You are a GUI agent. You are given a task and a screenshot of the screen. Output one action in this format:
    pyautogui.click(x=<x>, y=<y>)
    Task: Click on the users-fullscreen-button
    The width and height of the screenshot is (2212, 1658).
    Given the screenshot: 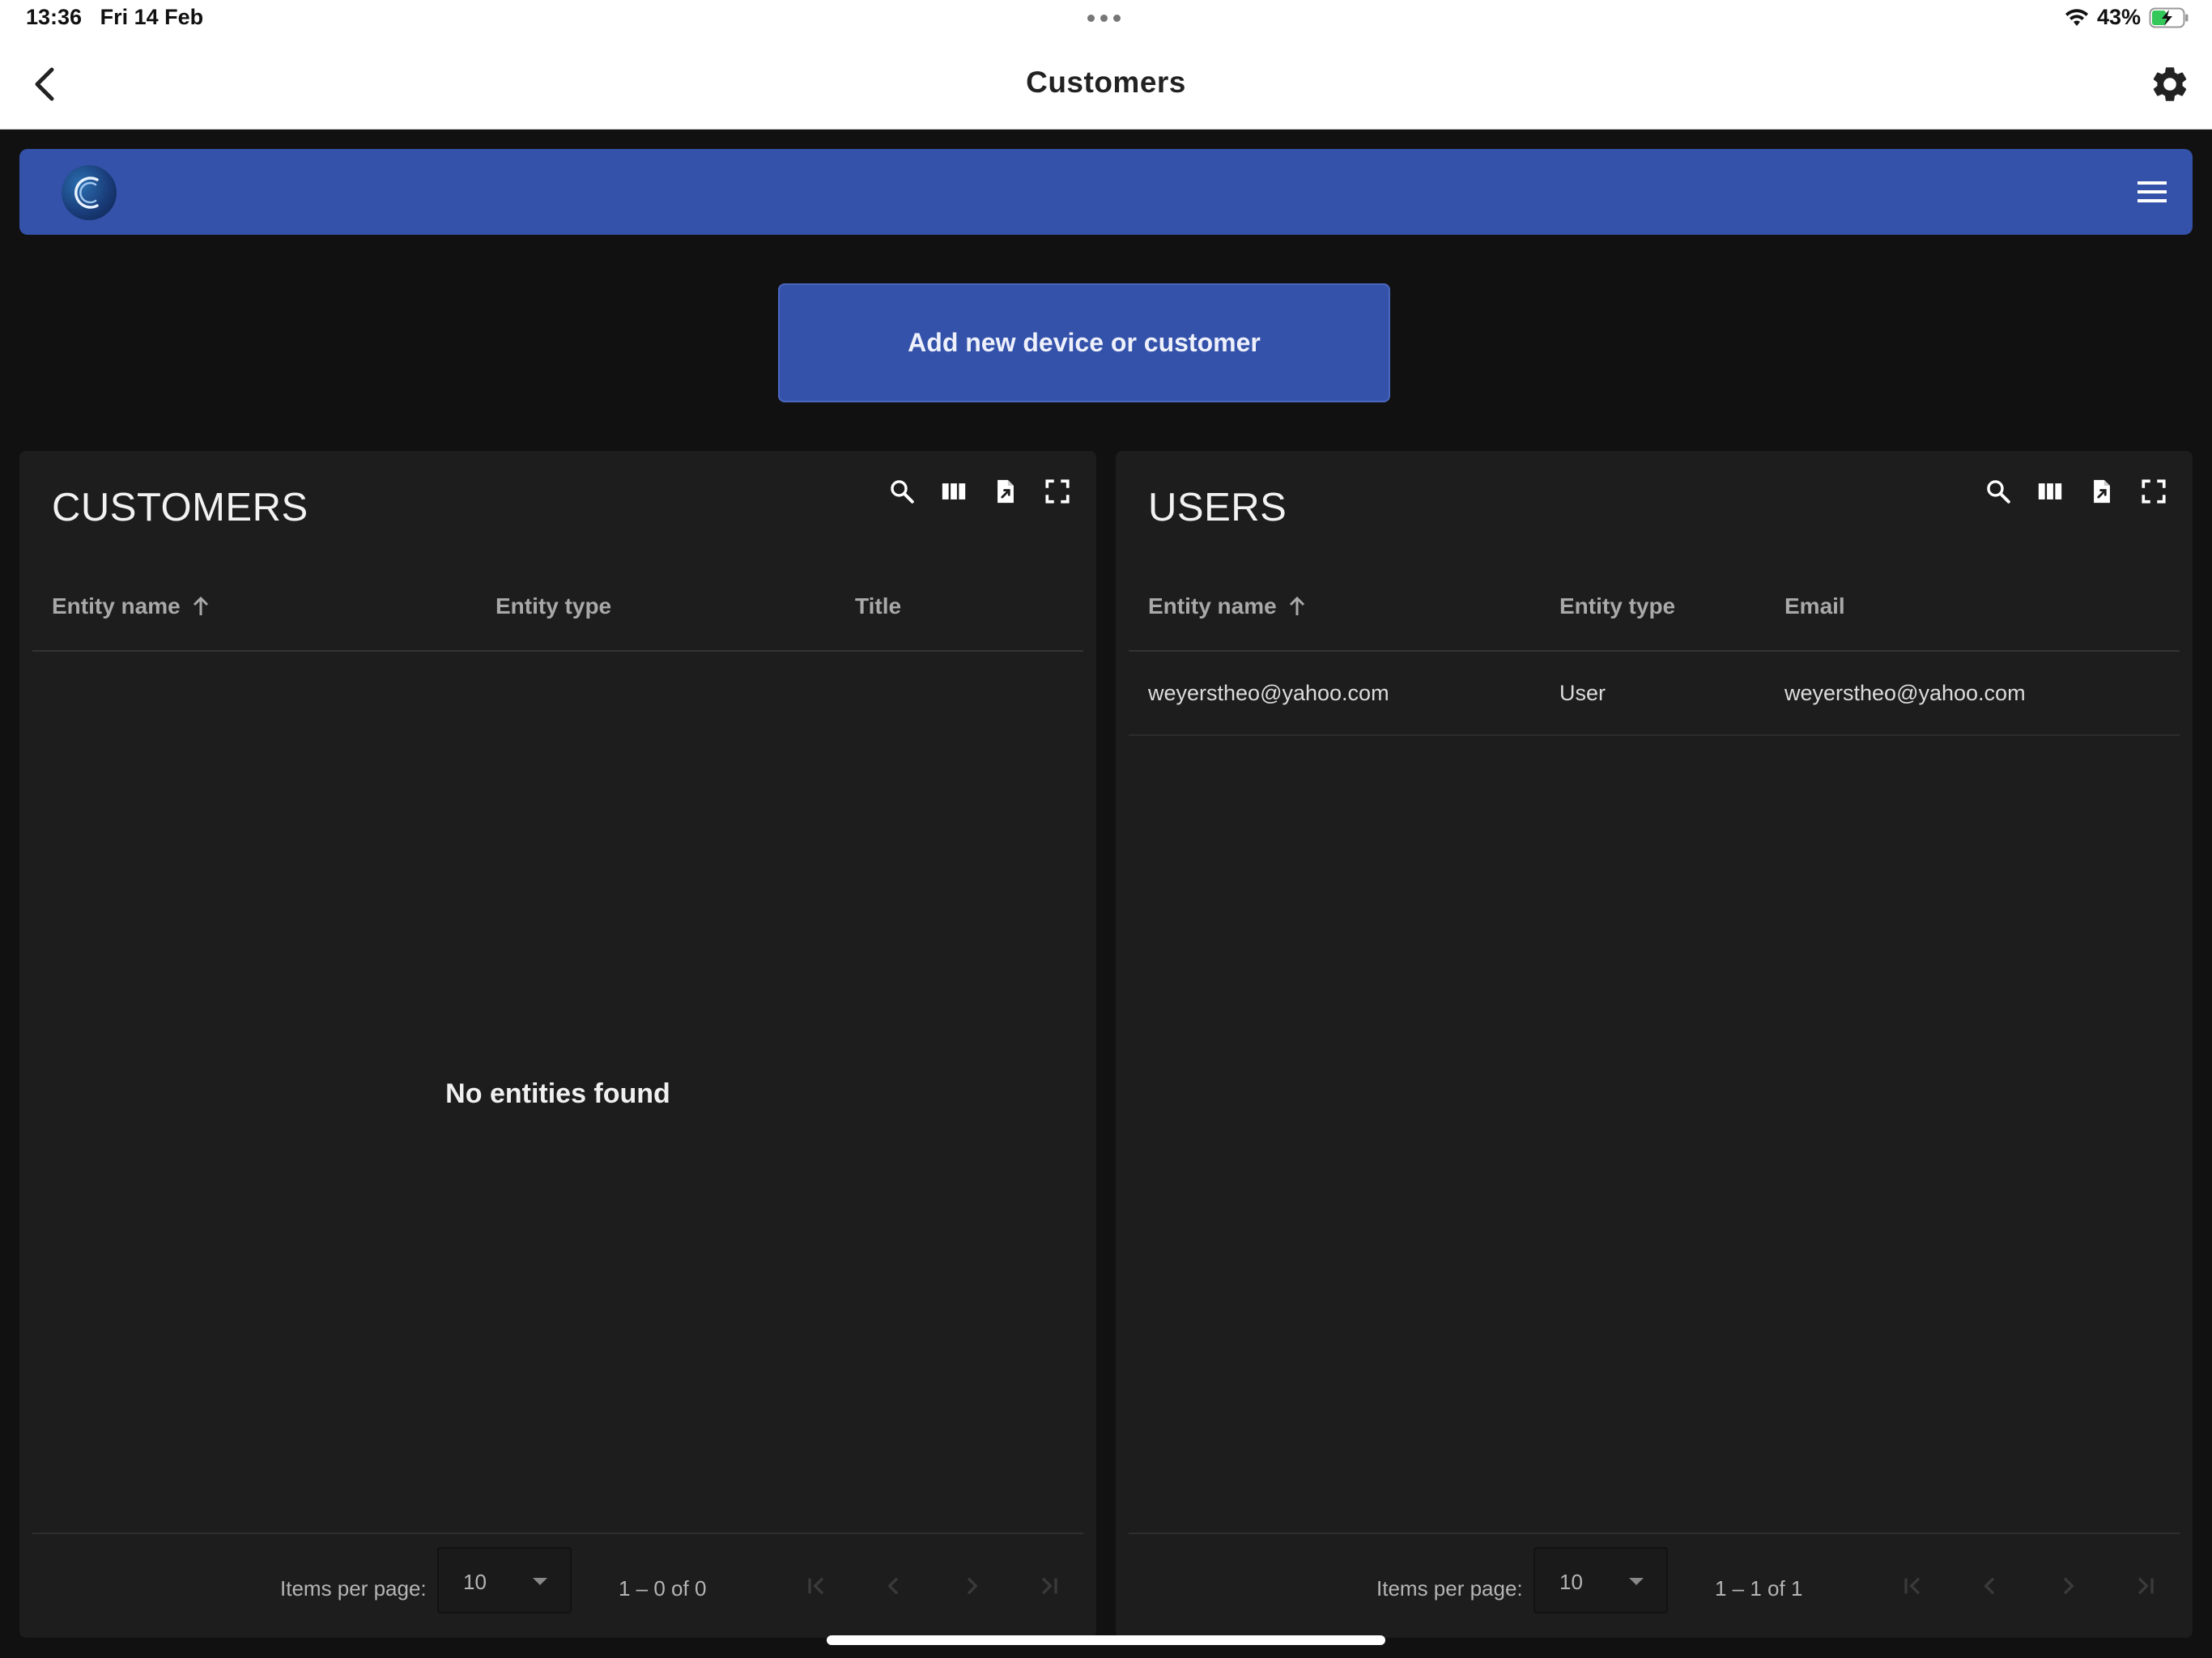 What is the action you would take?
    pyautogui.click(x=2154, y=491)
    